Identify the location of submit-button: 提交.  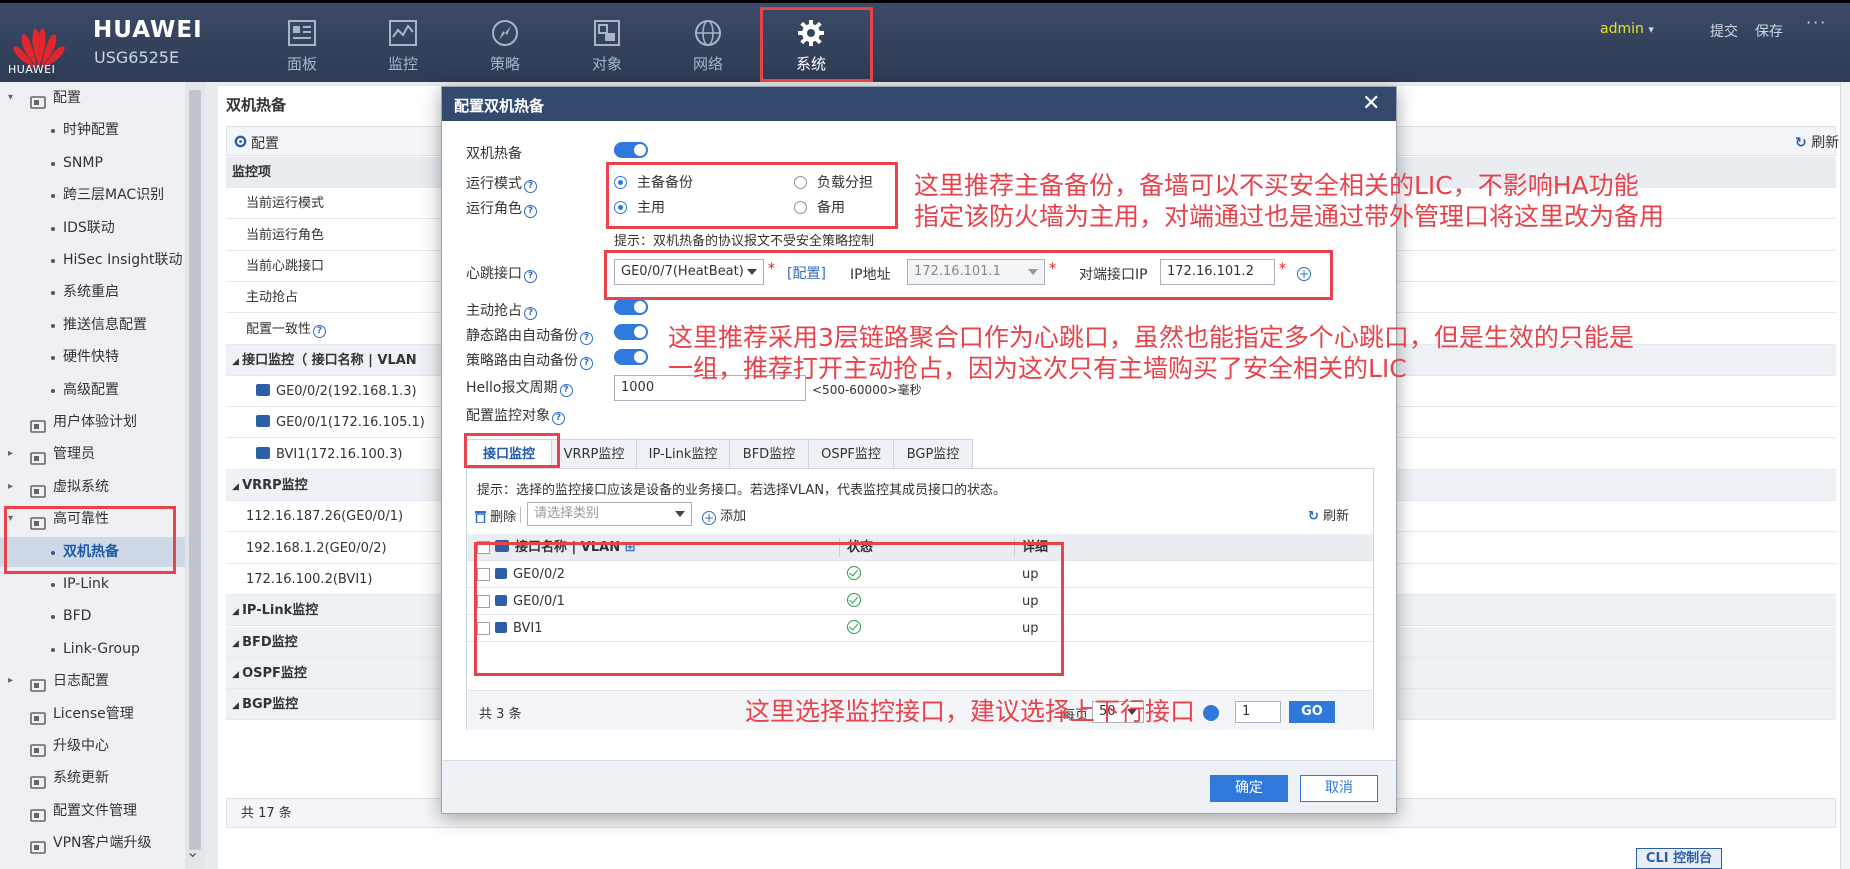
(1724, 31).